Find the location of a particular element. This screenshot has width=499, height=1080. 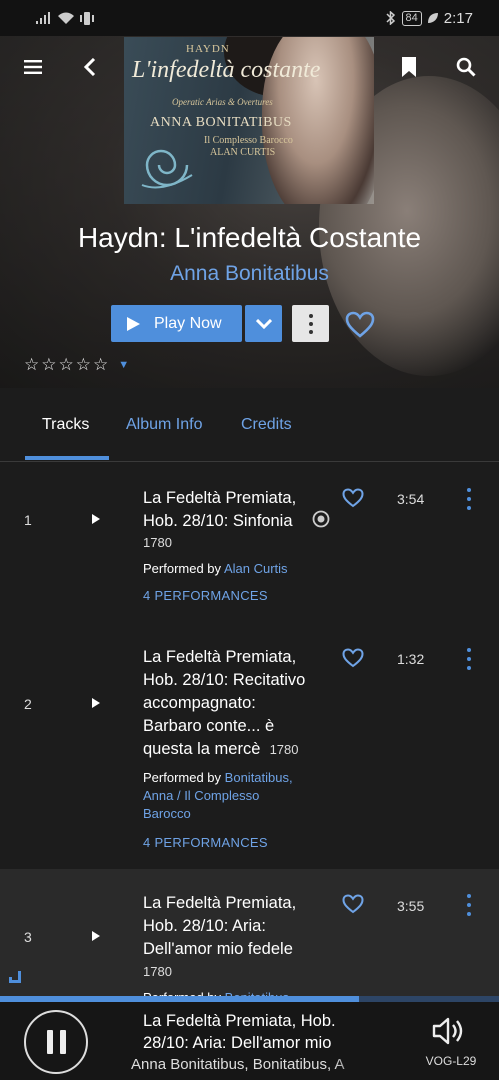

track-duration: 3:54 is located at coordinates (411, 499).